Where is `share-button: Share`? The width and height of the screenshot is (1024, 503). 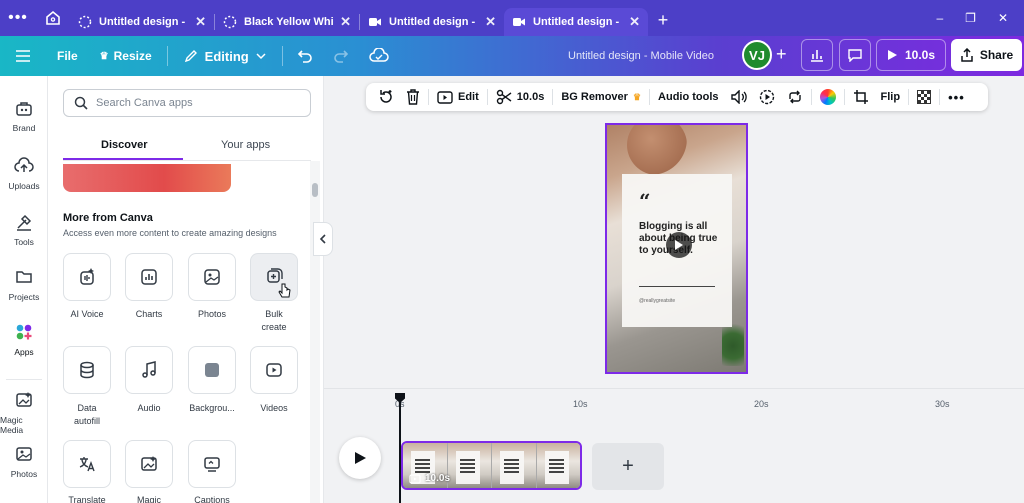
share-button: Share is located at coordinates (986, 55).